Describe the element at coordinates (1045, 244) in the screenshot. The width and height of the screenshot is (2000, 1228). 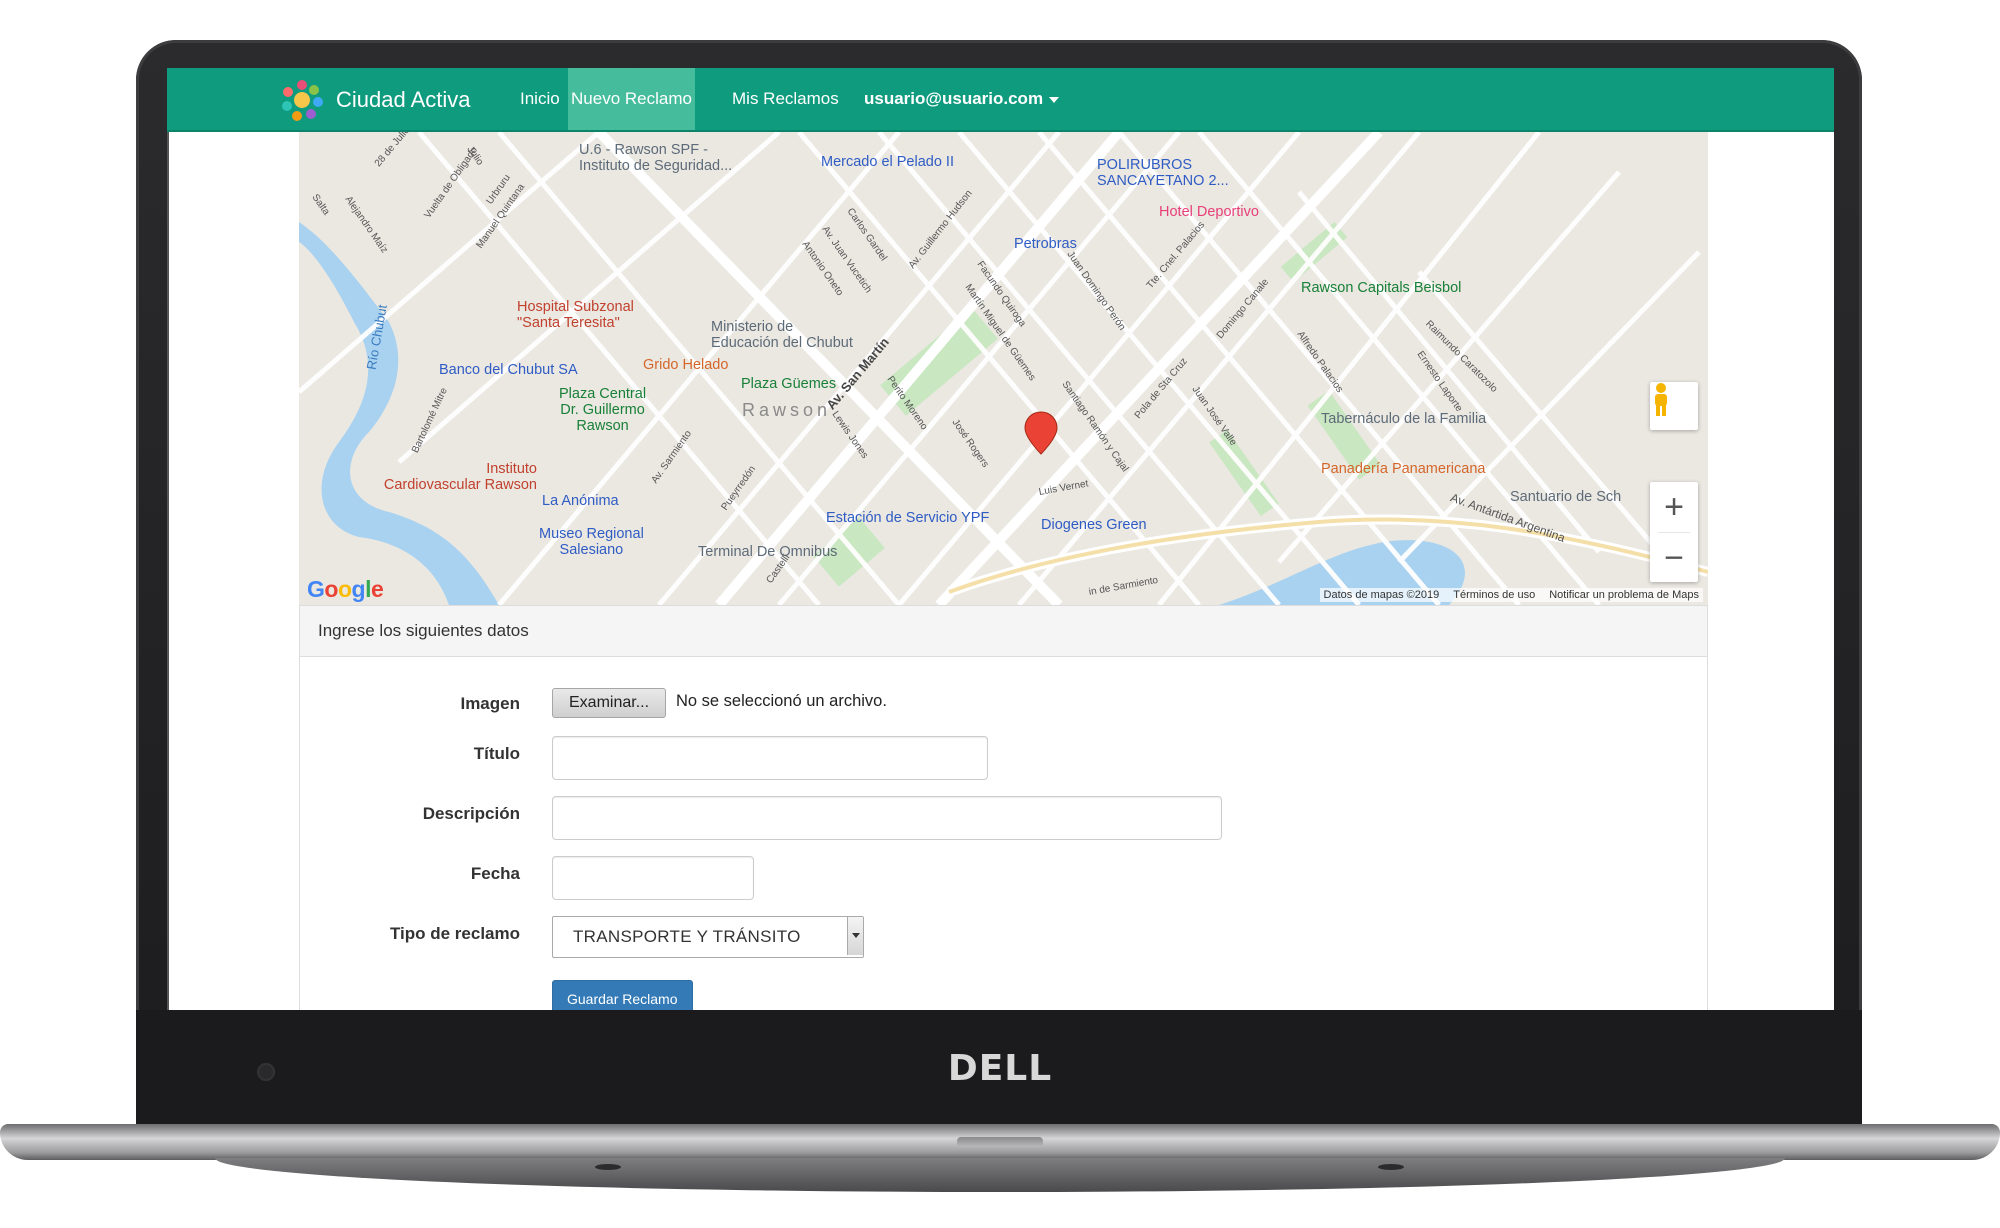
I see `poi-petrobras: Petrobras` at that location.